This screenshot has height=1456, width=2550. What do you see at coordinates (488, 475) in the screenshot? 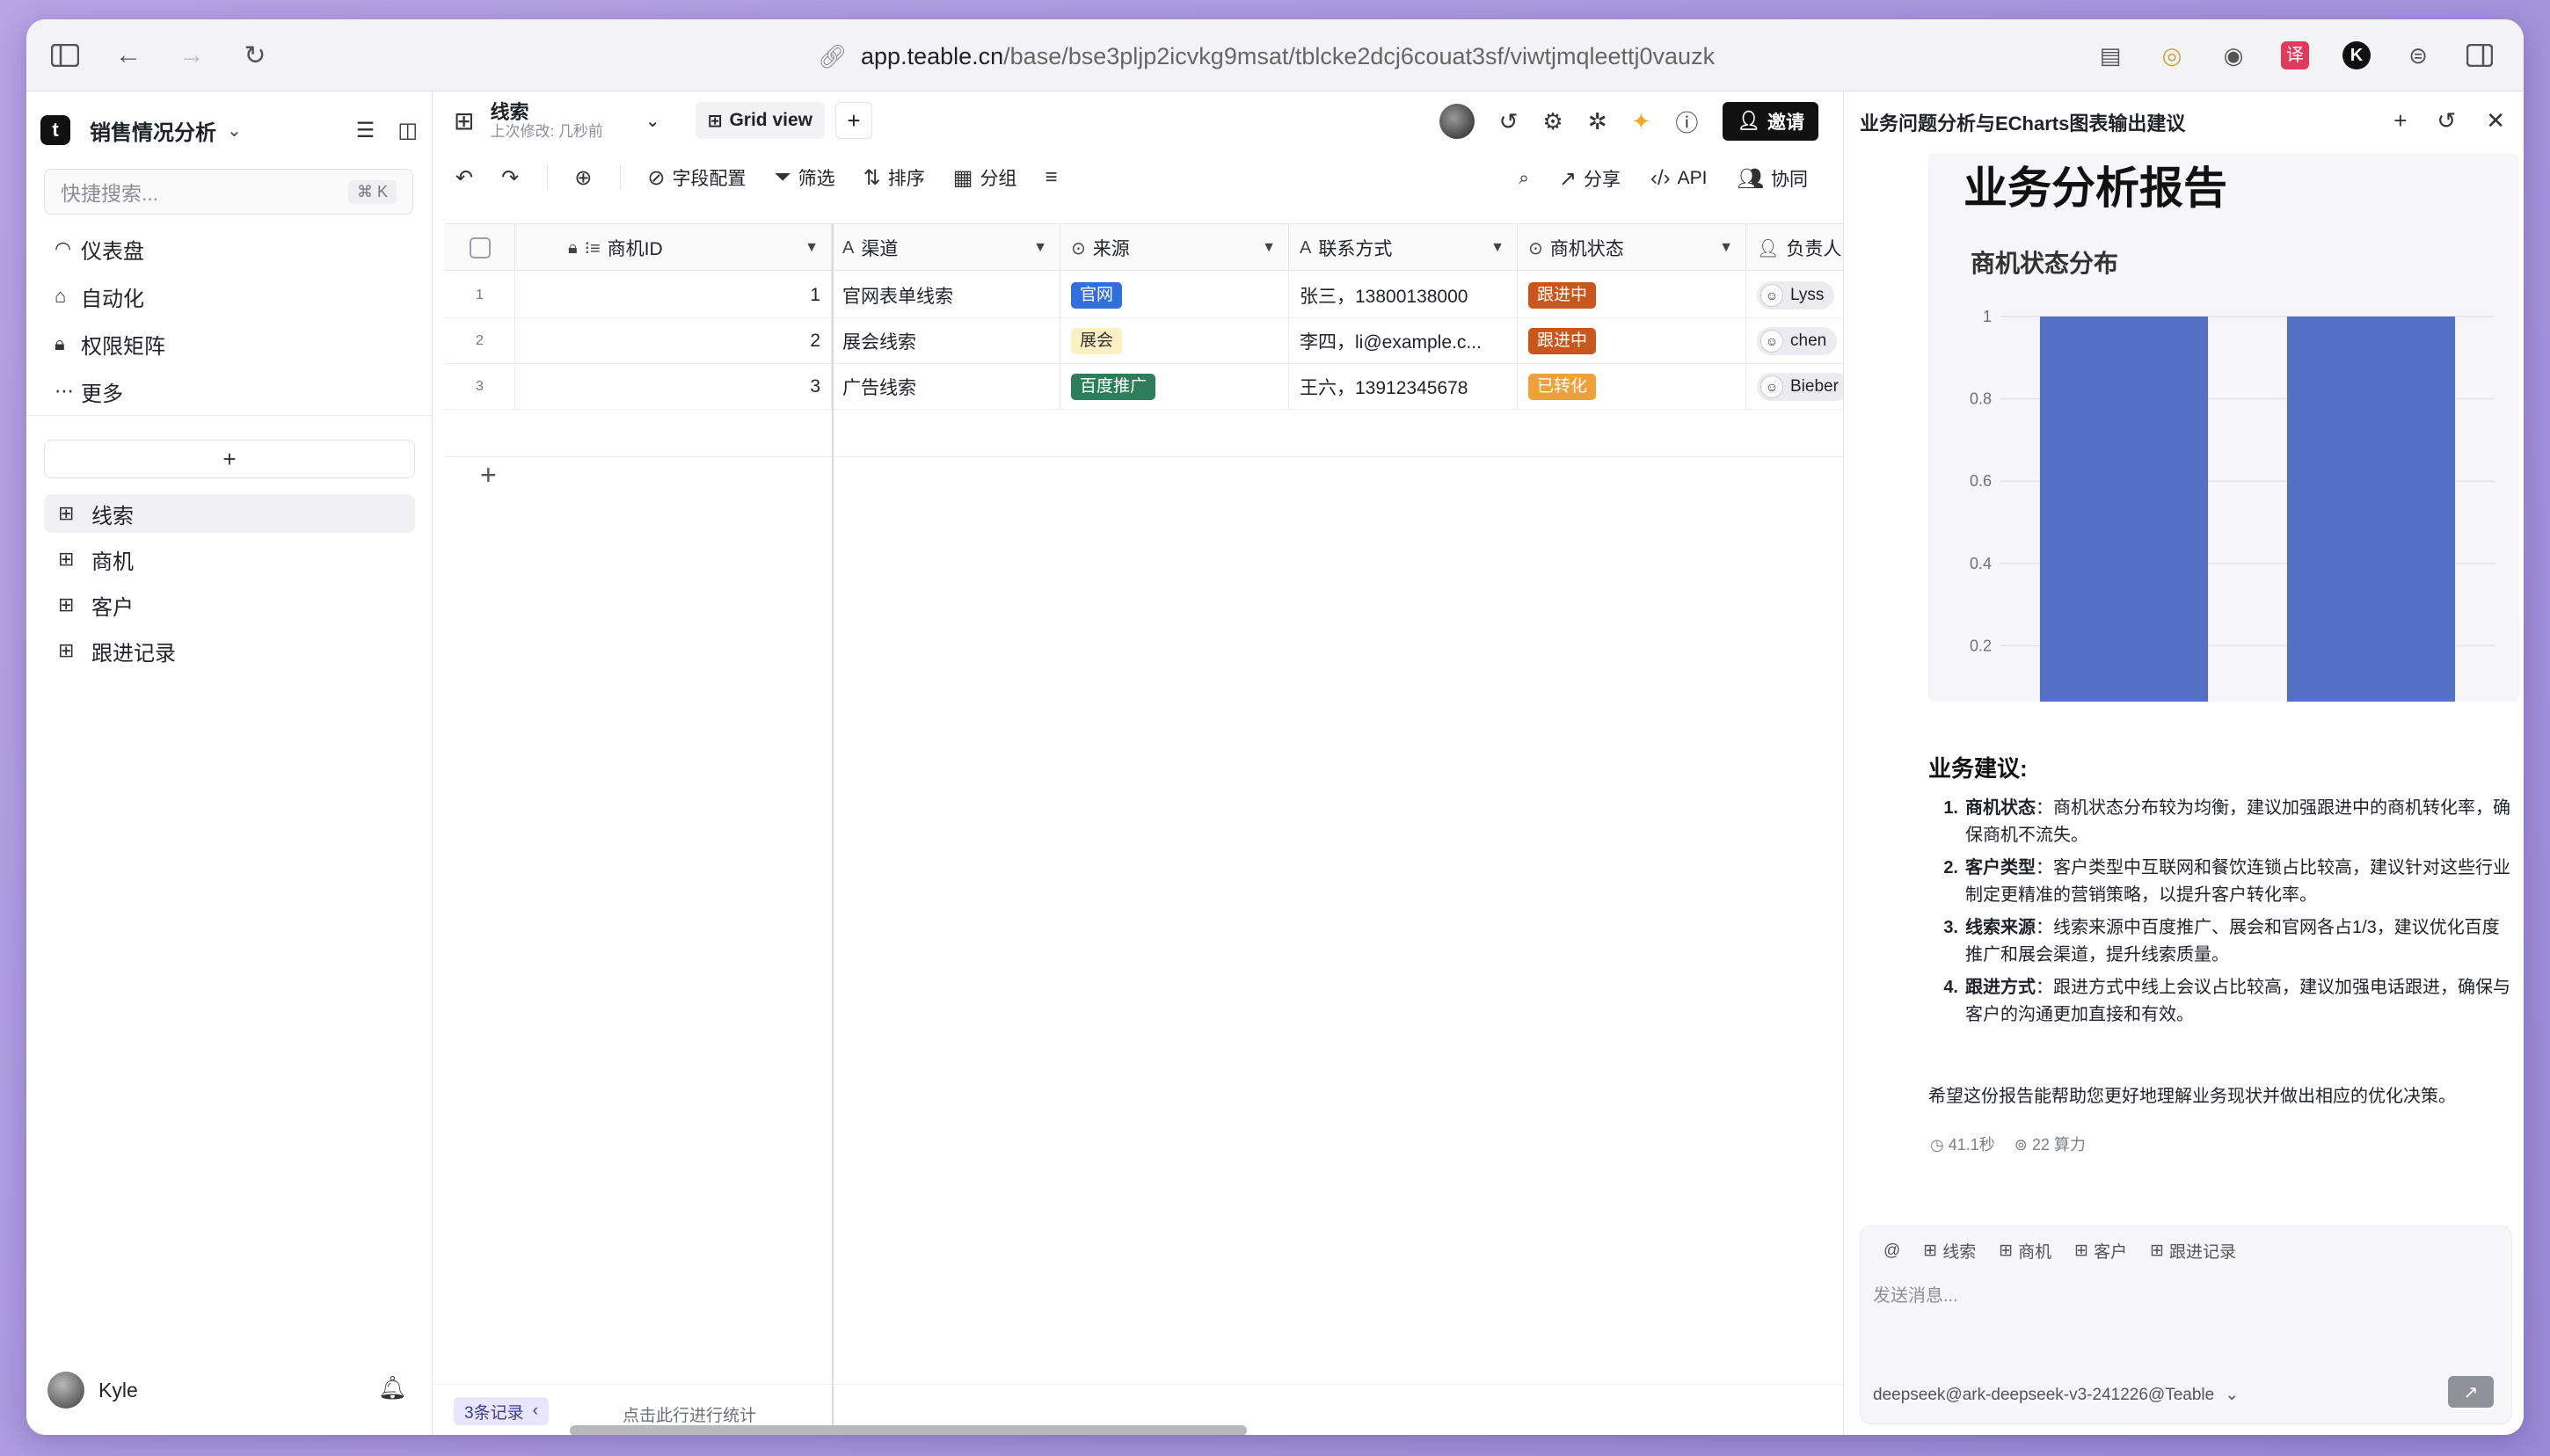
I see `add-row-button: +` at bounding box center [488, 475].